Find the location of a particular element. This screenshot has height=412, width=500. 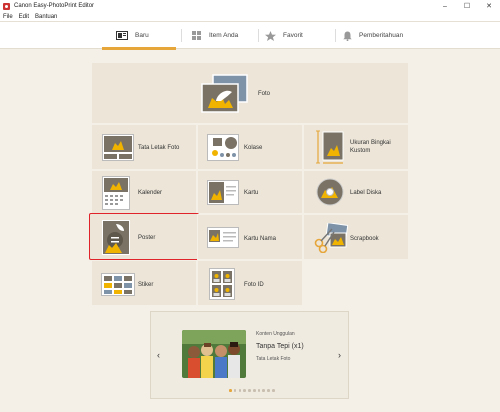

bell-icon is located at coordinates (347, 36).